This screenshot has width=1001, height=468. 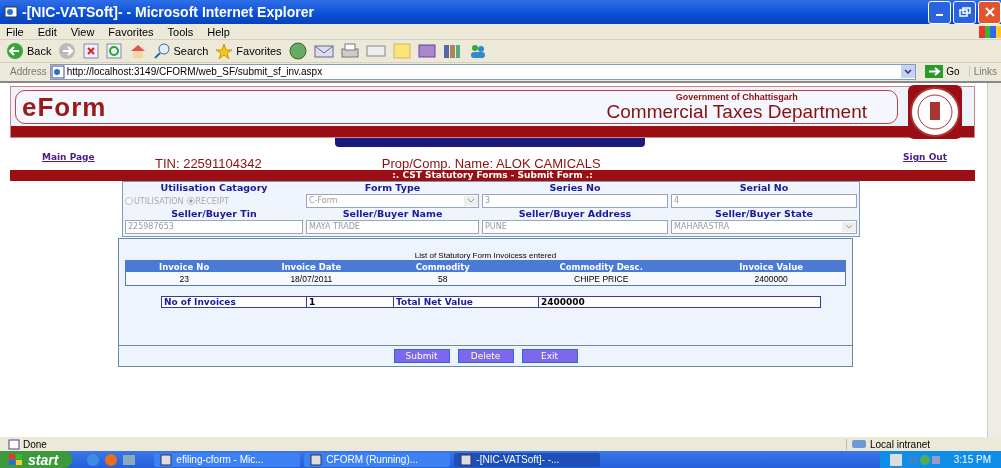 I want to click on menu-item: Help, so click(x=218, y=31).